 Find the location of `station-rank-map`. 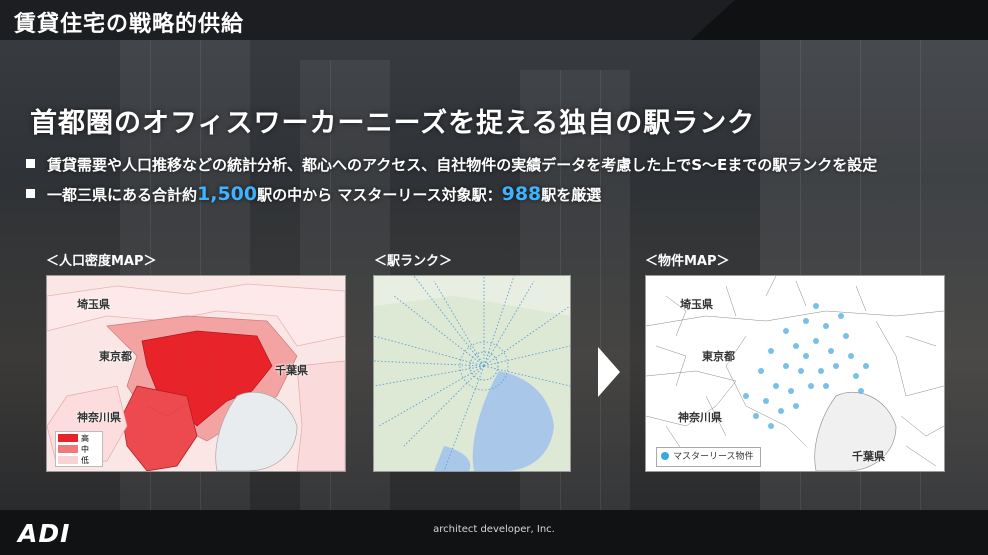

station-rank-map is located at coordinates (472, 373).